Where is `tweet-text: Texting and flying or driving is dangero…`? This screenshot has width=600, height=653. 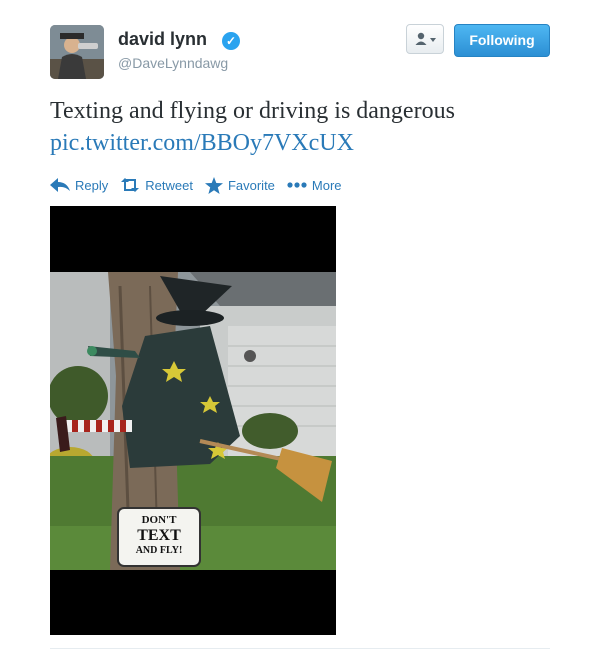
tweet-text: Texting and flying or driving is dangero… is located at coordinates (310, 127).